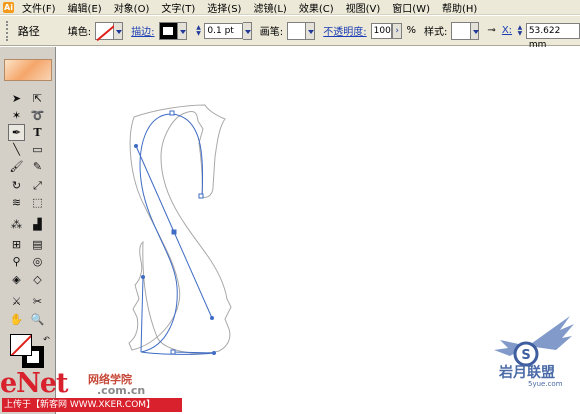  What do you see at coordinates (28, 70) in the screenshot?
I see `adobe-flower-logo` at bounding box center [28, 70].